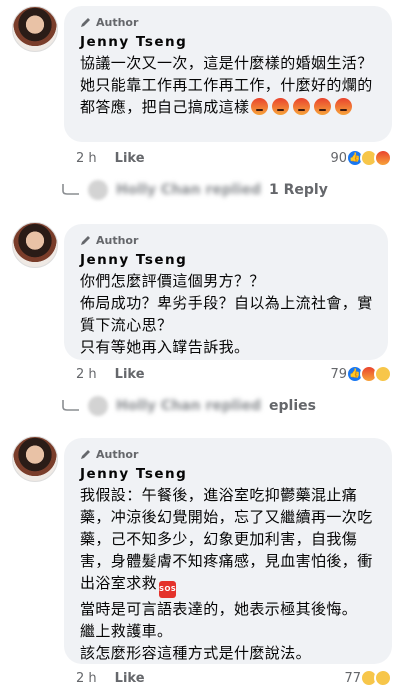  What do you see at coordinates (383, 374) in the screenshot?
I see `sad-reaction-icon` at bounding box center [383, 374].